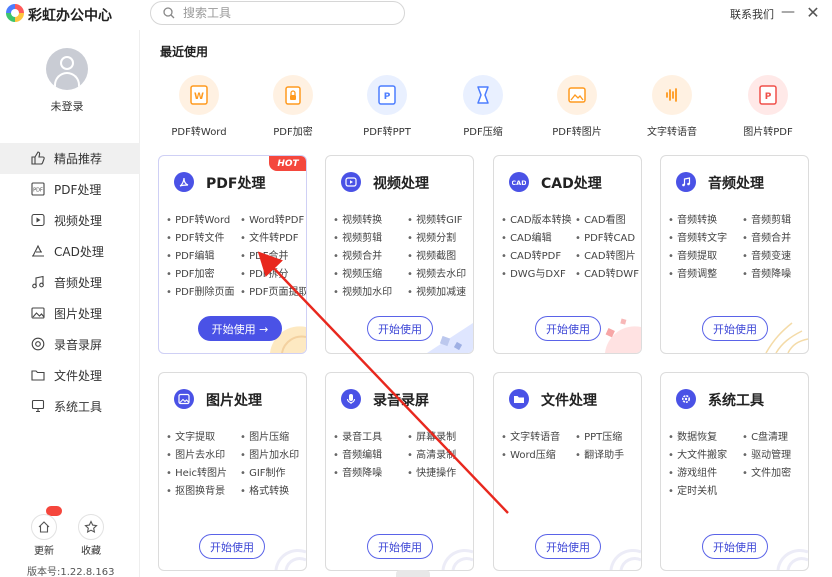 This screenshot has width=832, height=577. Describe the element at coordinates (70, 189) in the screenshot. I see `sidebar-item-pdf: PDF PDF处理` at that location.